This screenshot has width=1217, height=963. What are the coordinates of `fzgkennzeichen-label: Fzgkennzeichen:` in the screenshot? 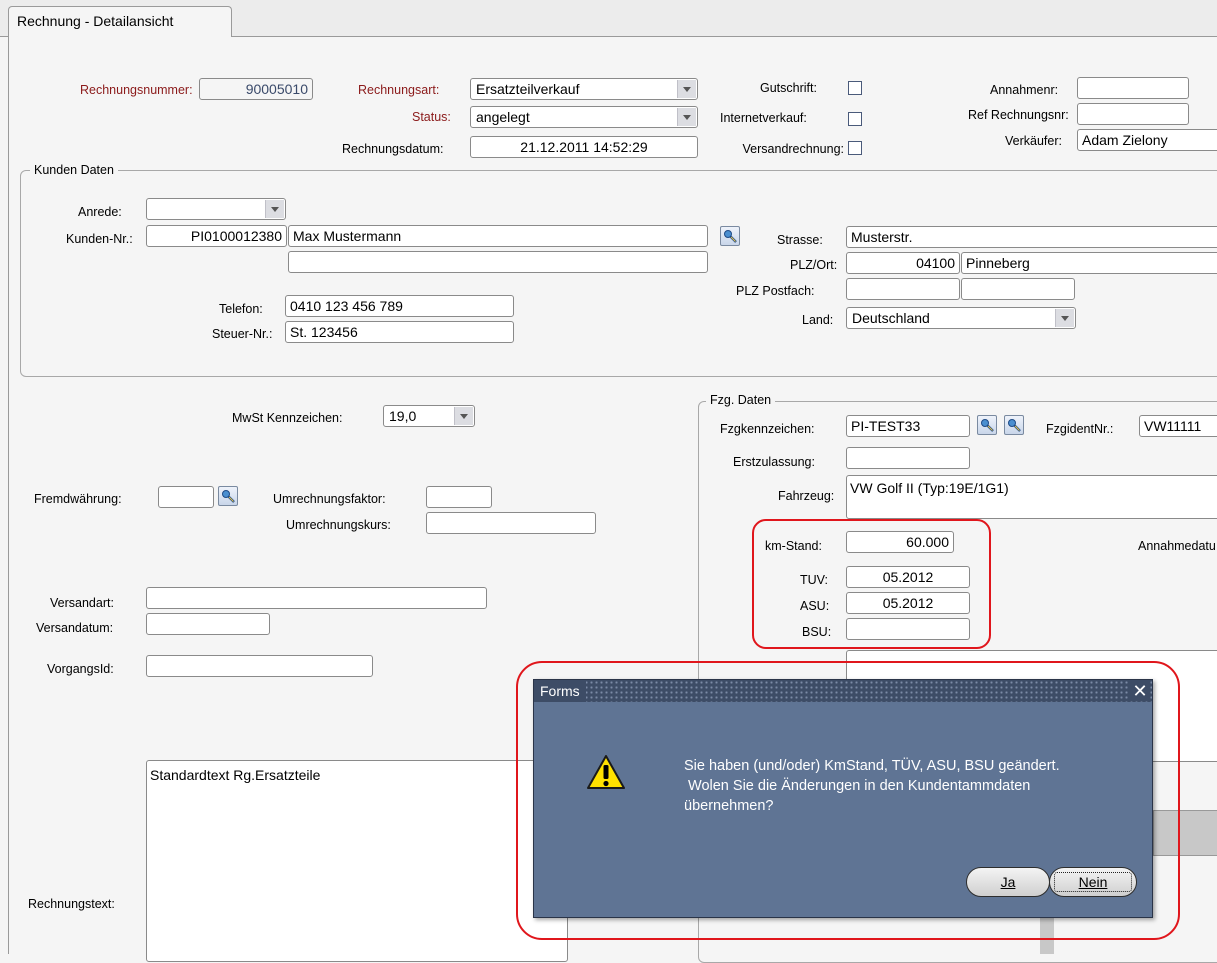 It's located at (767, 429).